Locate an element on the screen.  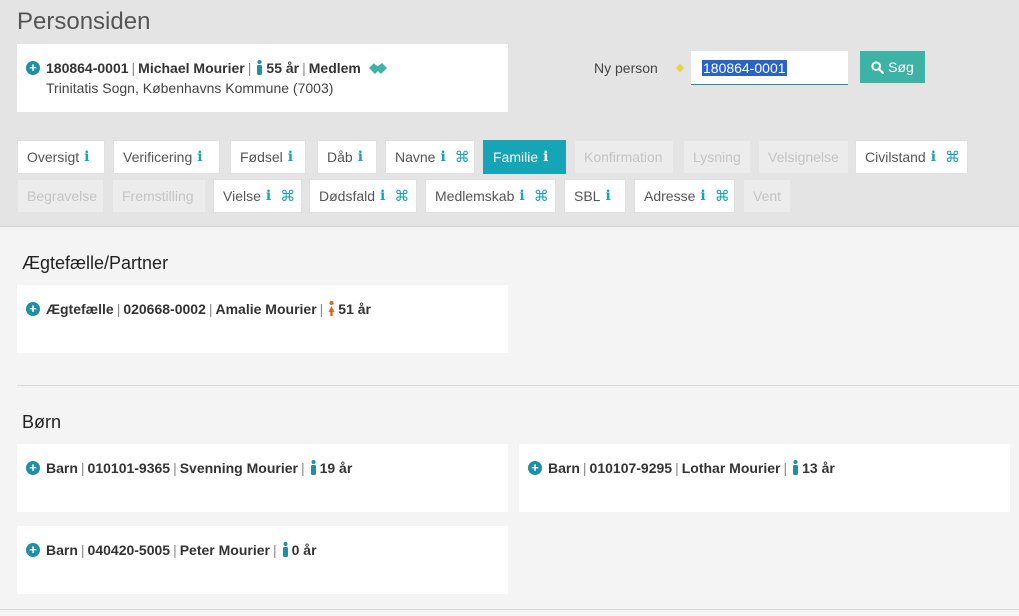
tab-adresse: Adresse i ⌘ is located at coordinates (684, 196).